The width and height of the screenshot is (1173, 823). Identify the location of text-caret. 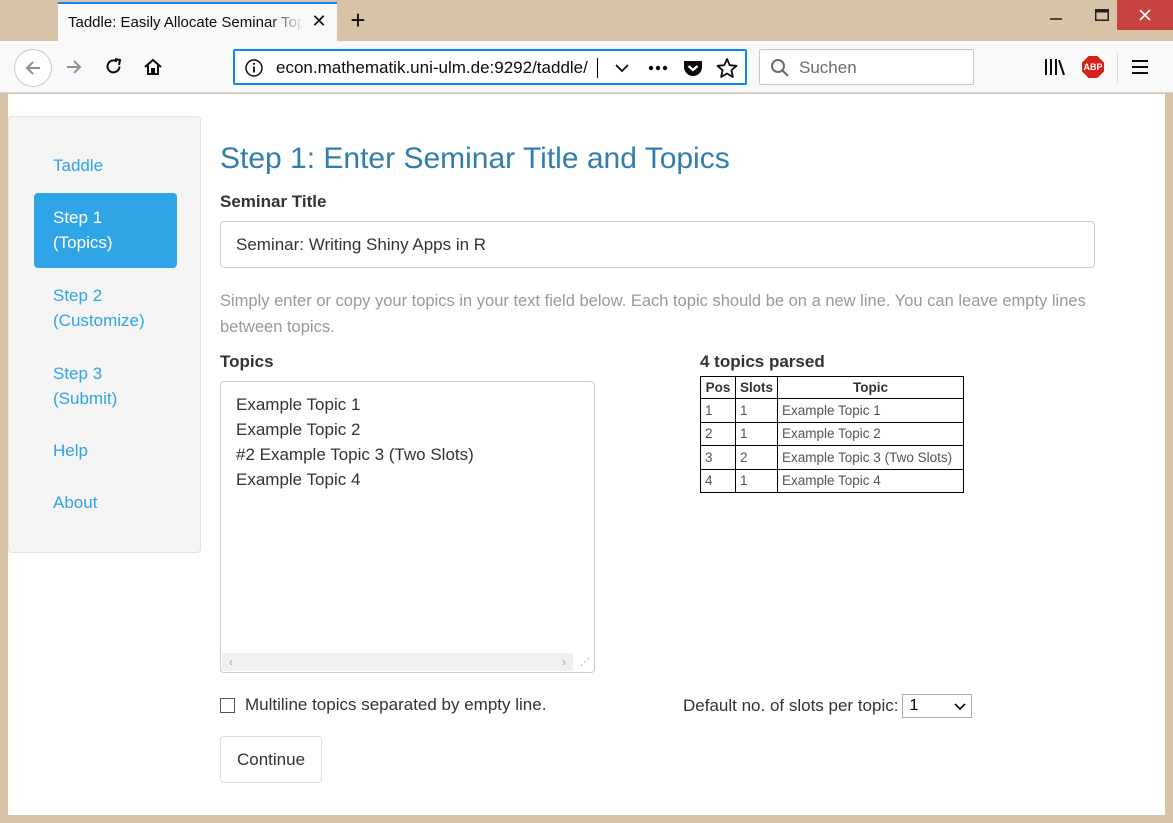
(597, 68).